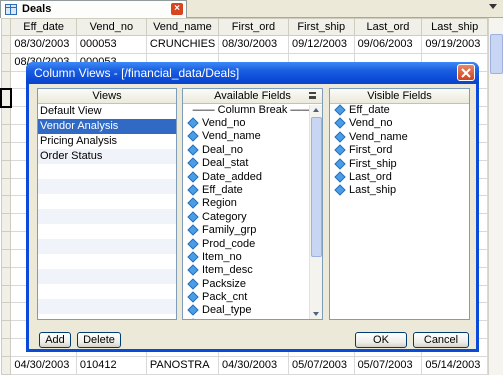 The image size is (503, 375). I want to click on available-field-item: Deal_stat, so click(252, 163).